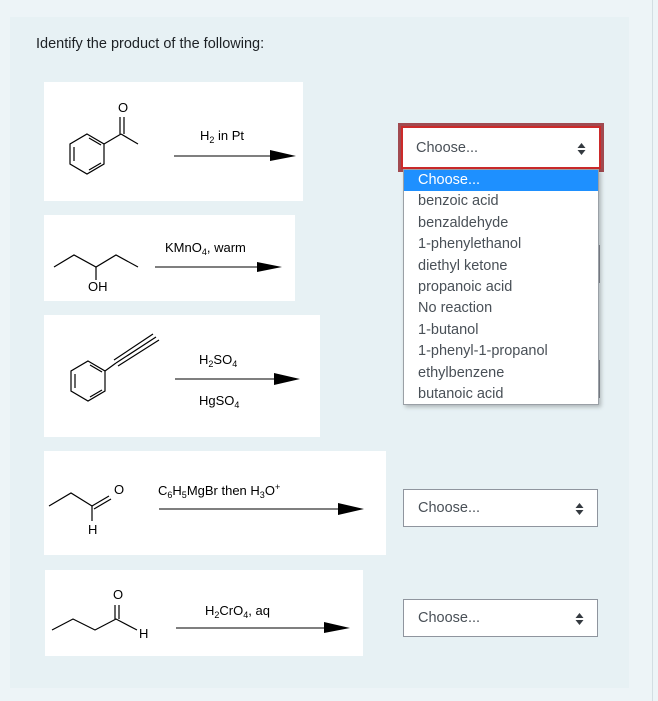 Image resolution: width=658 pixels, height=701 pixels. Describe the element at coordinates (185, 367) in the screenshot. I see `reactant-phenylacetylene-structure` at that location.